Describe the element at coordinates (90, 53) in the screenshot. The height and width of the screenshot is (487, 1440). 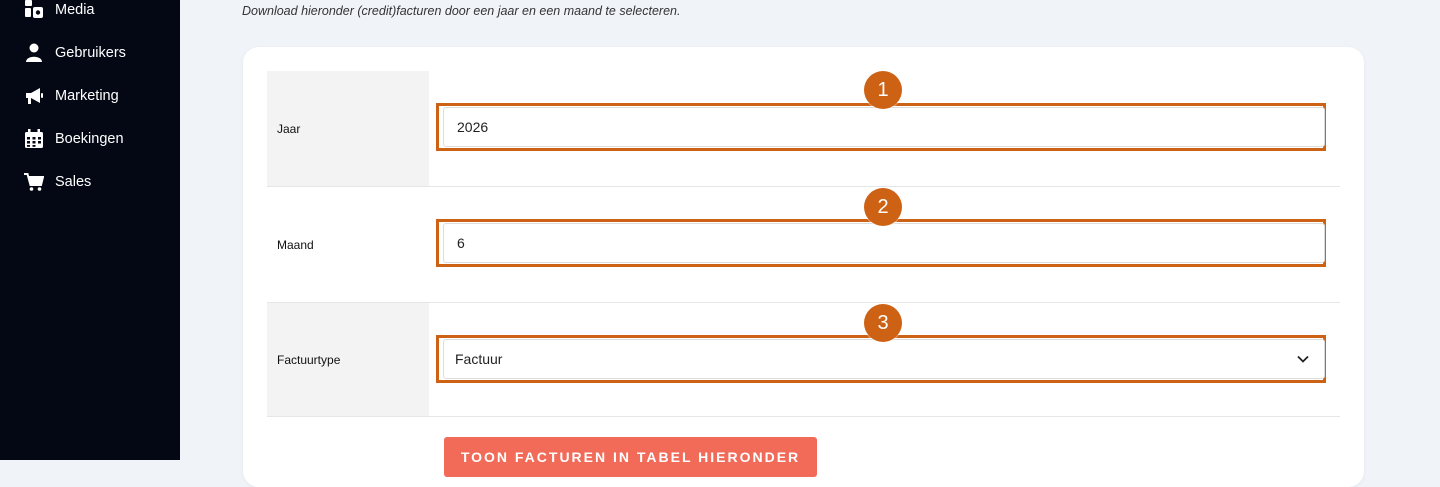
I see `sidebar-item-label: Gebruikers` at that location.